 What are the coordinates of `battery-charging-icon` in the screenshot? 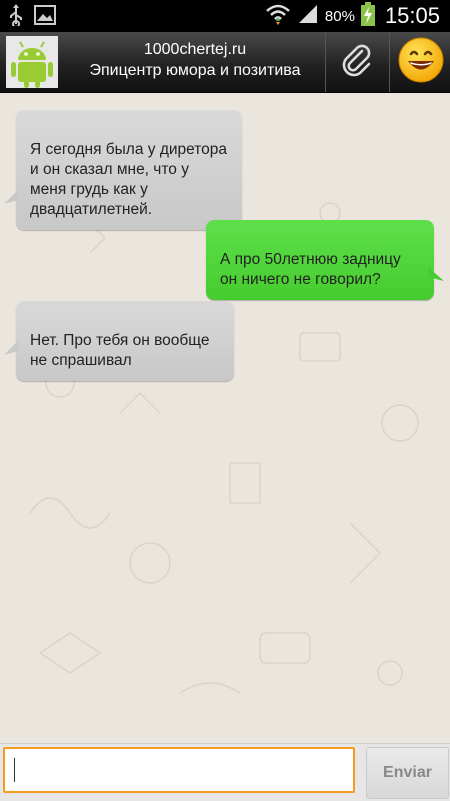 It's located at (367, 16).